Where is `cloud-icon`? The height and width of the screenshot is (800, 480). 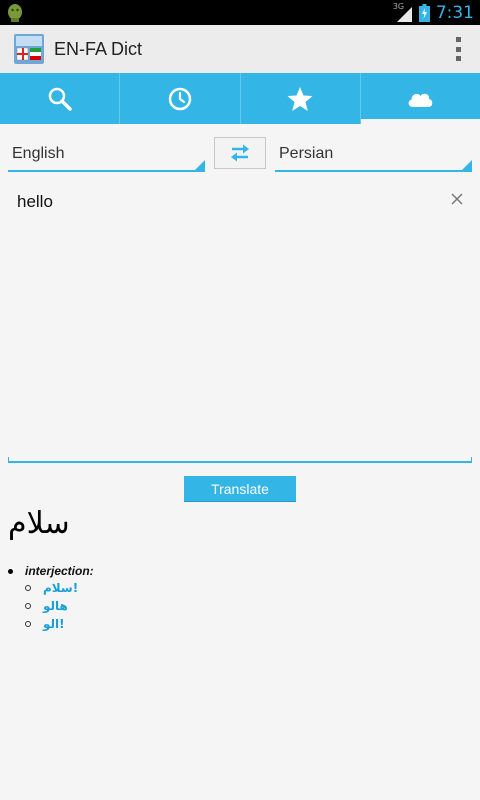
cloud-icon is located at coordinates (421, 100).